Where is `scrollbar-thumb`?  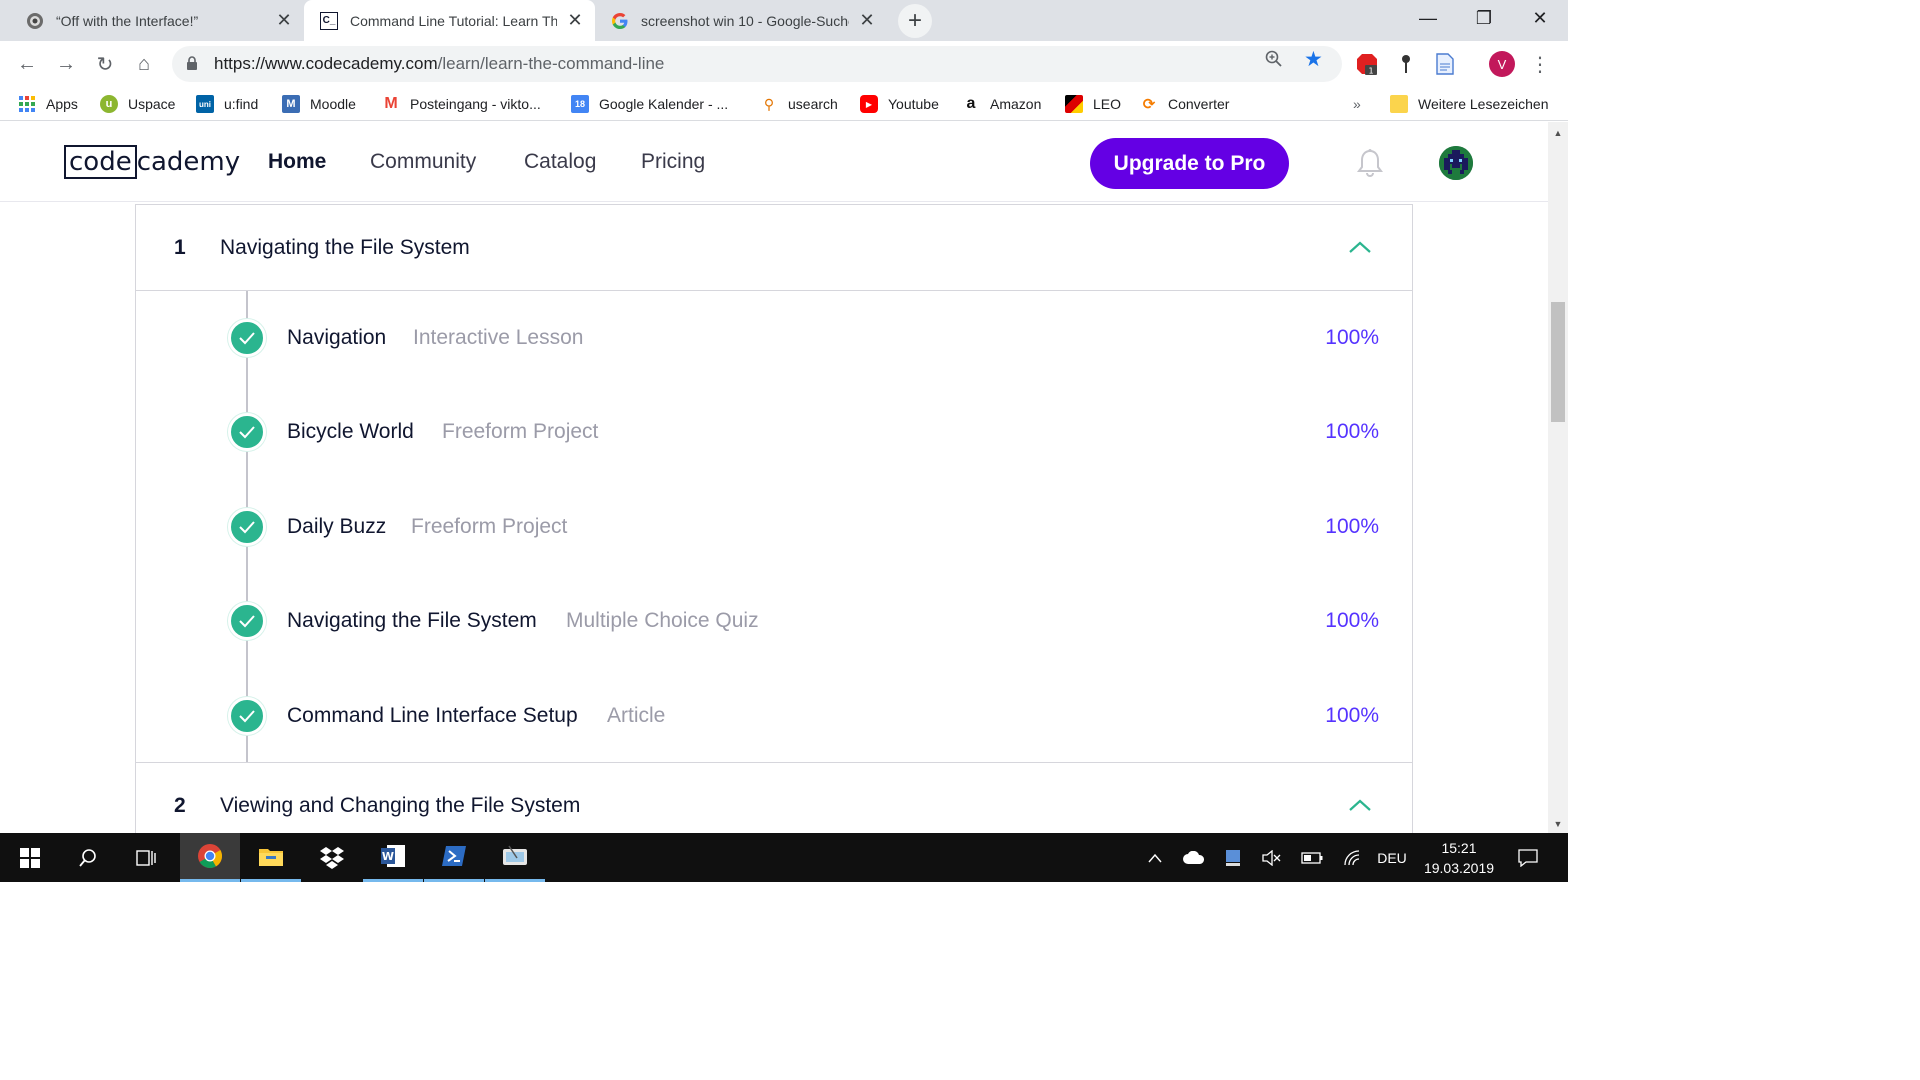 scrollbar-thumb is located at coordinates (1558, 362).